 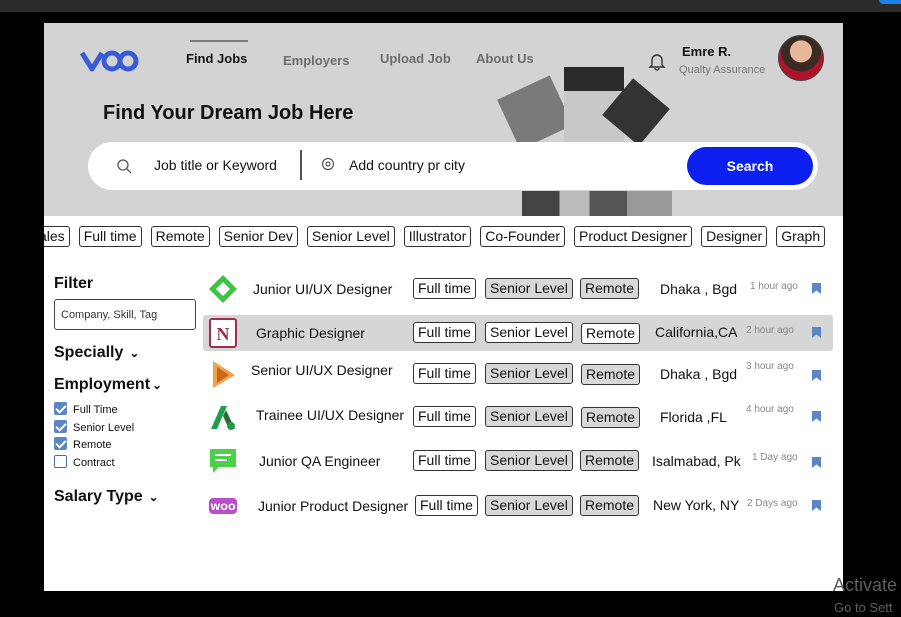 I want to click on employment-dropdown: Employment ⌄, so click(x=126, y=385).